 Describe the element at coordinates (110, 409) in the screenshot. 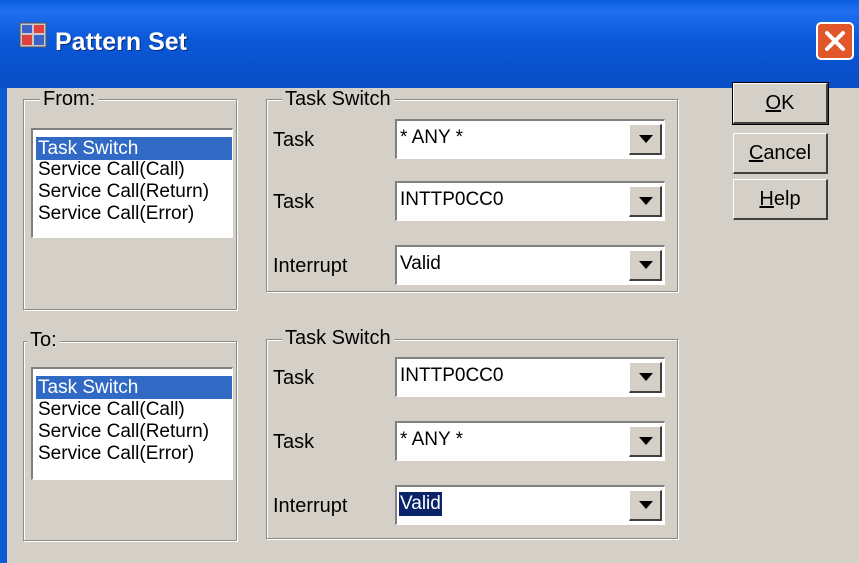

I see `to-list-item-service-call-call: Service Call(Call)` at that location.